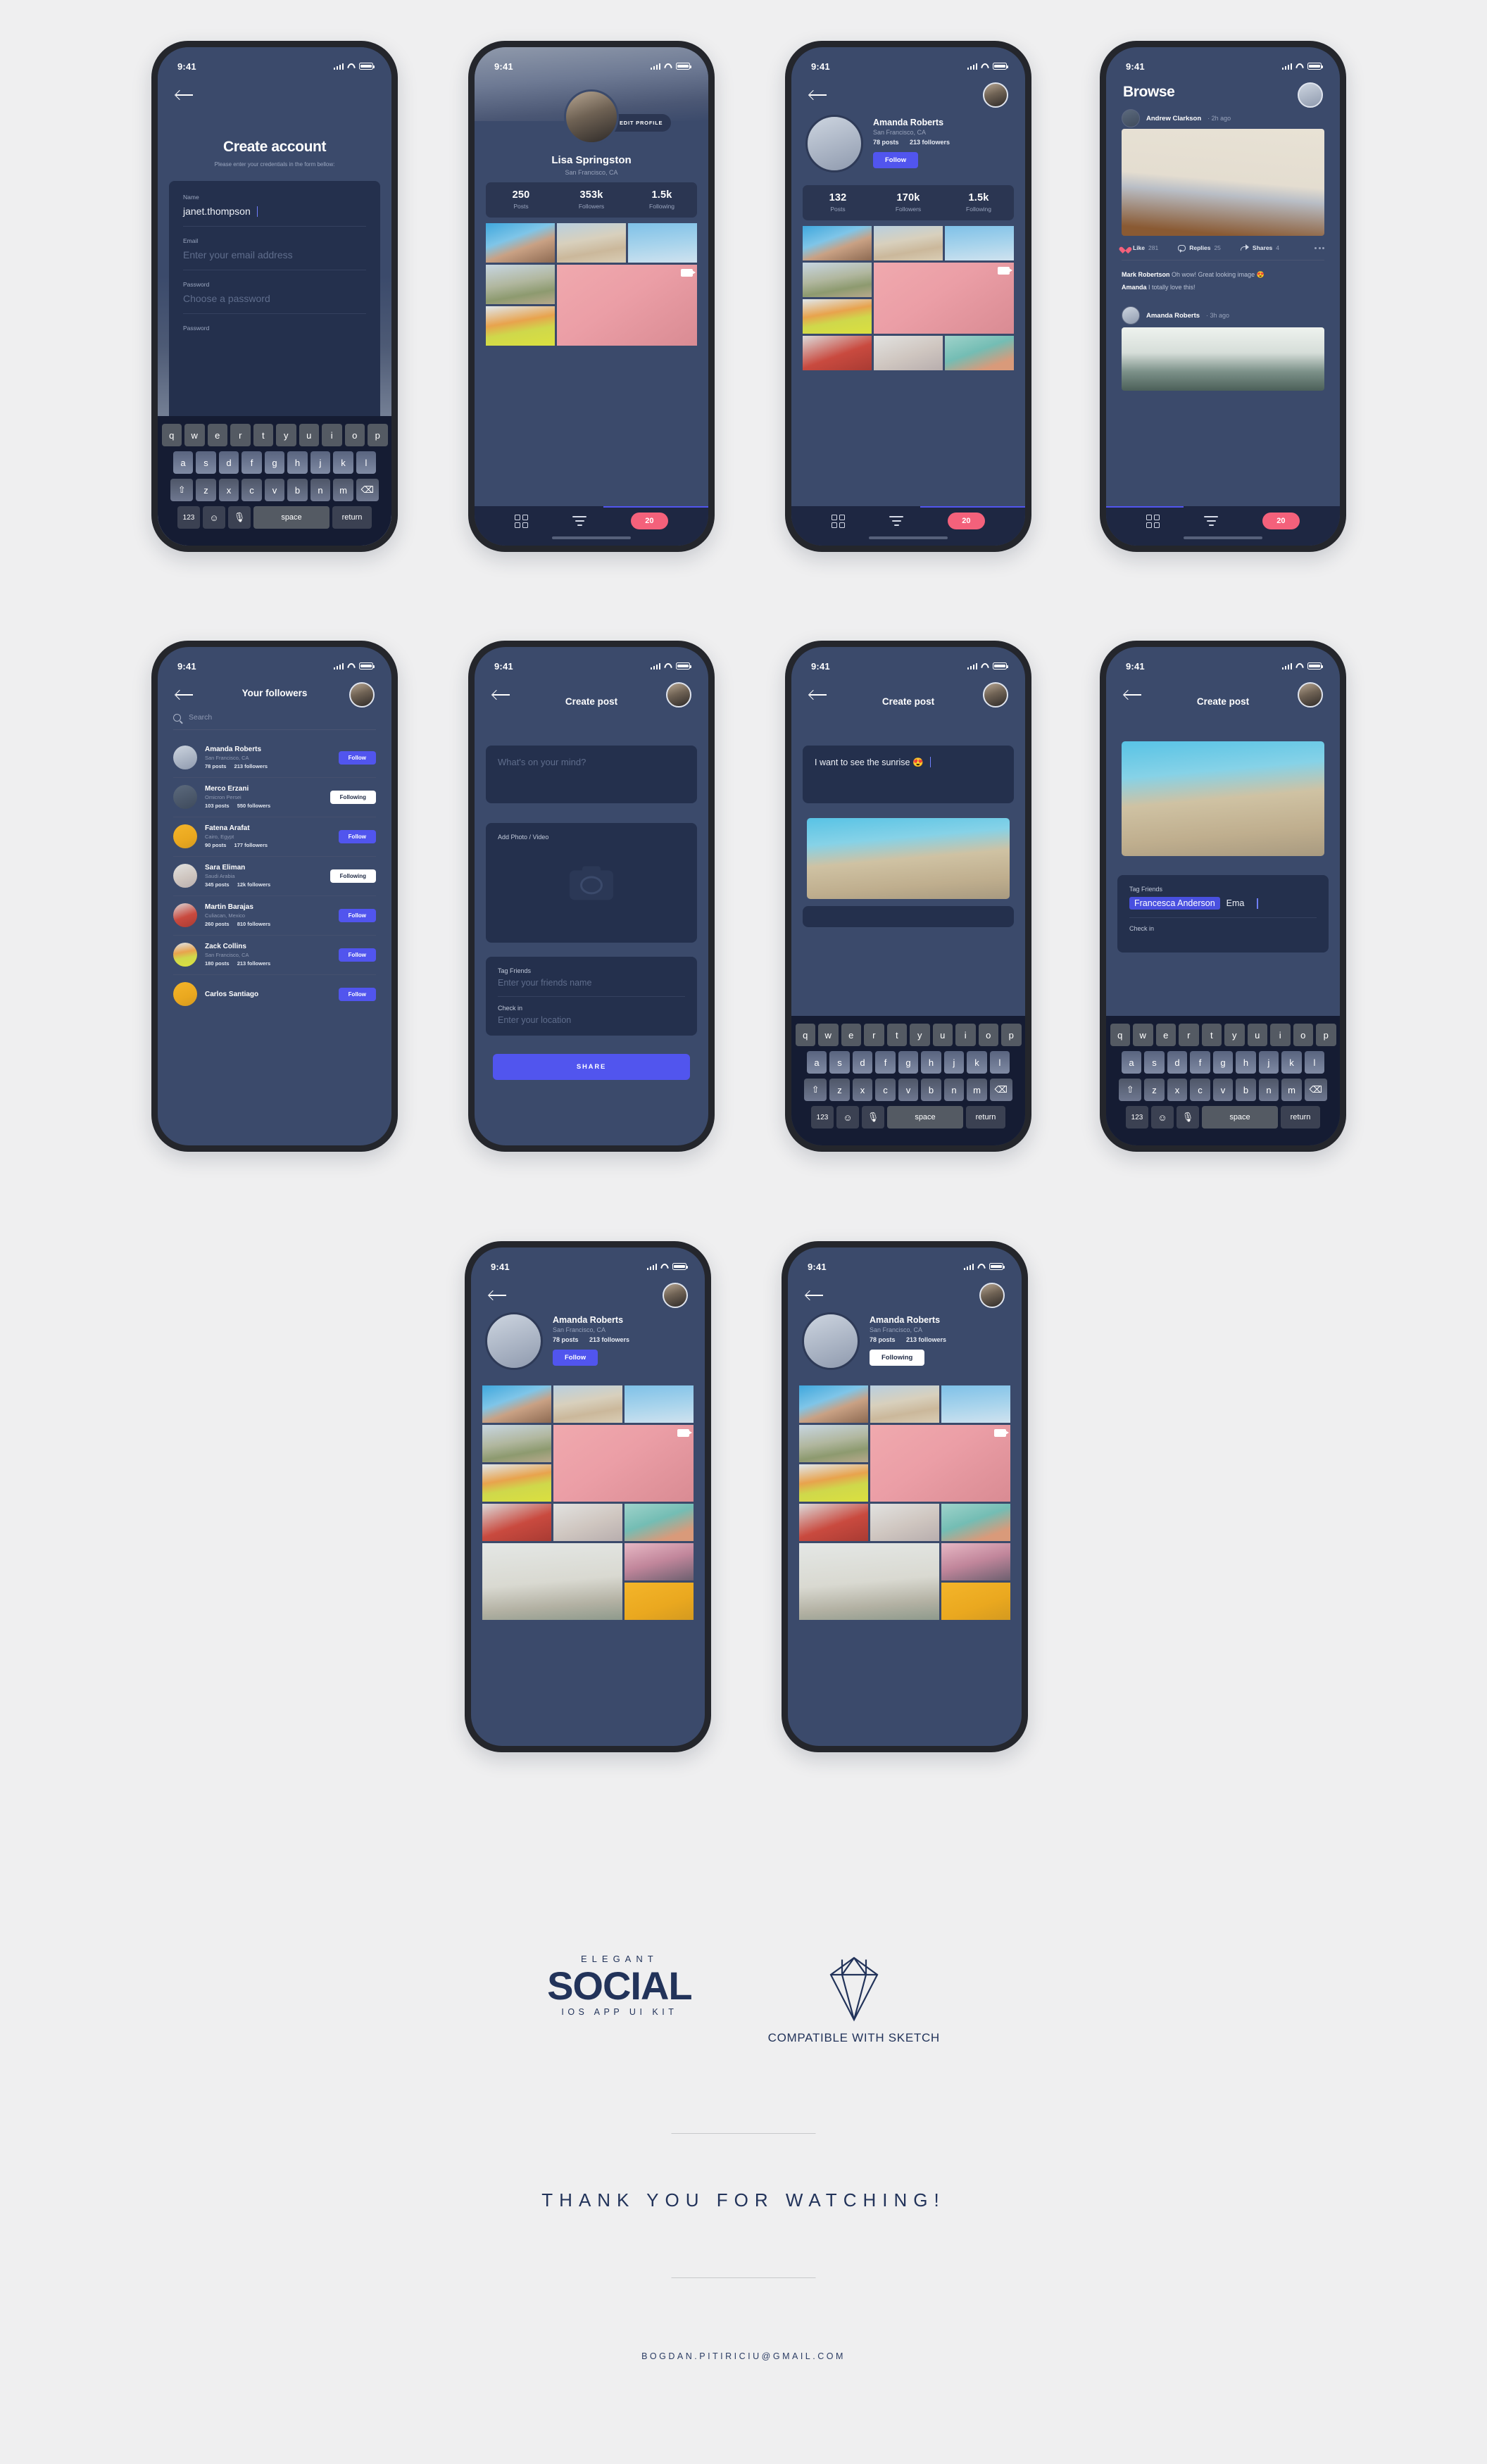 Image resolution: width=1487 pixels, height=2464 pixels. I want to click on message-input: What's on your mind?, so click(592, 762).